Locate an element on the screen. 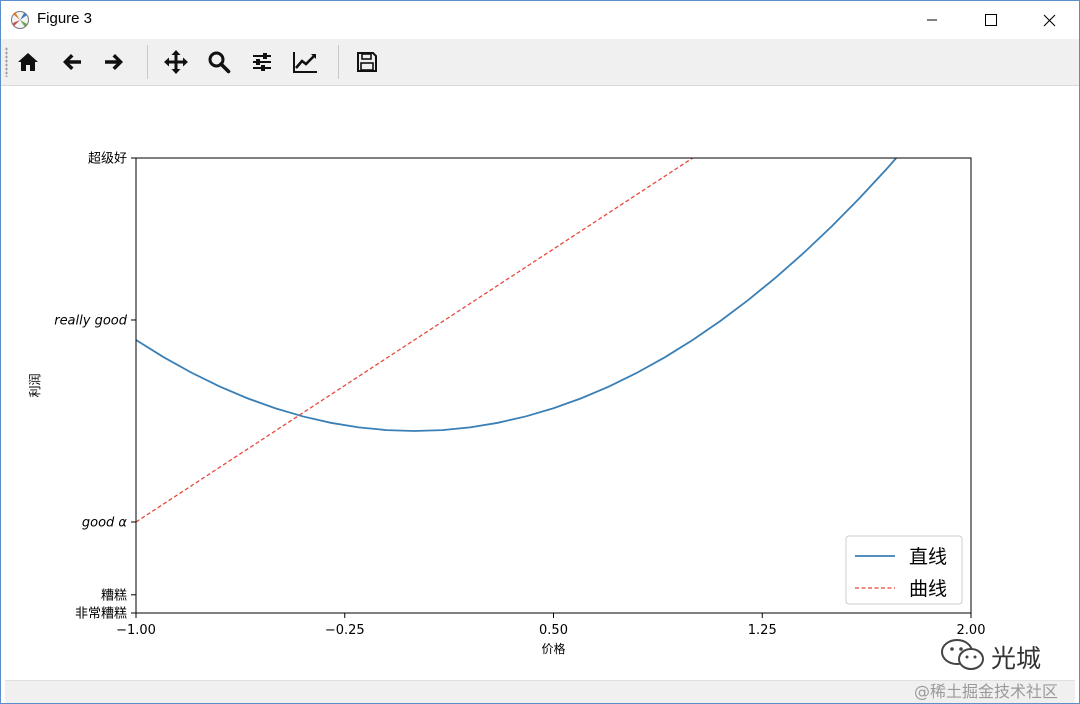 The height and width of the screenshot is (704, 1080). pan-button is located at coordinates (176, 62).